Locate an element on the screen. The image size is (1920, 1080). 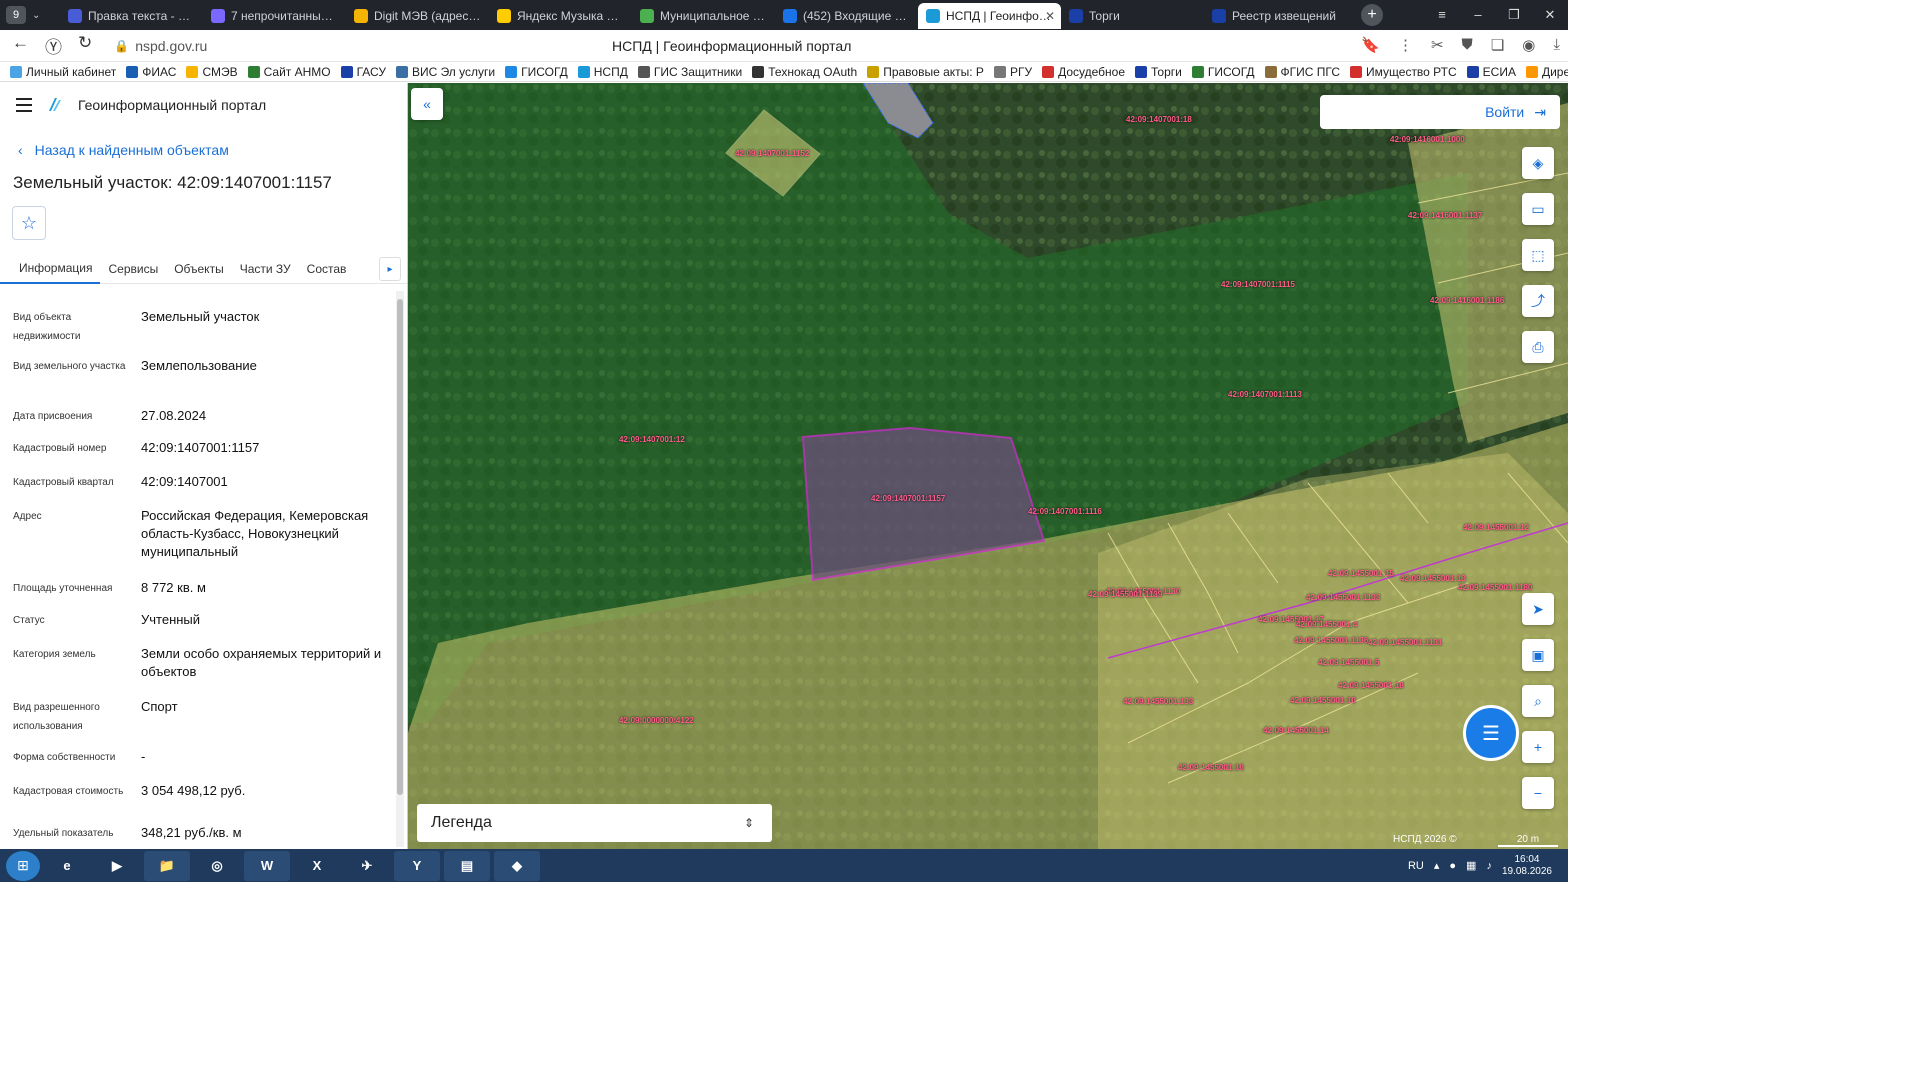
clock: 16:04 19.08.2026 is located at coordinates (1527, 866).